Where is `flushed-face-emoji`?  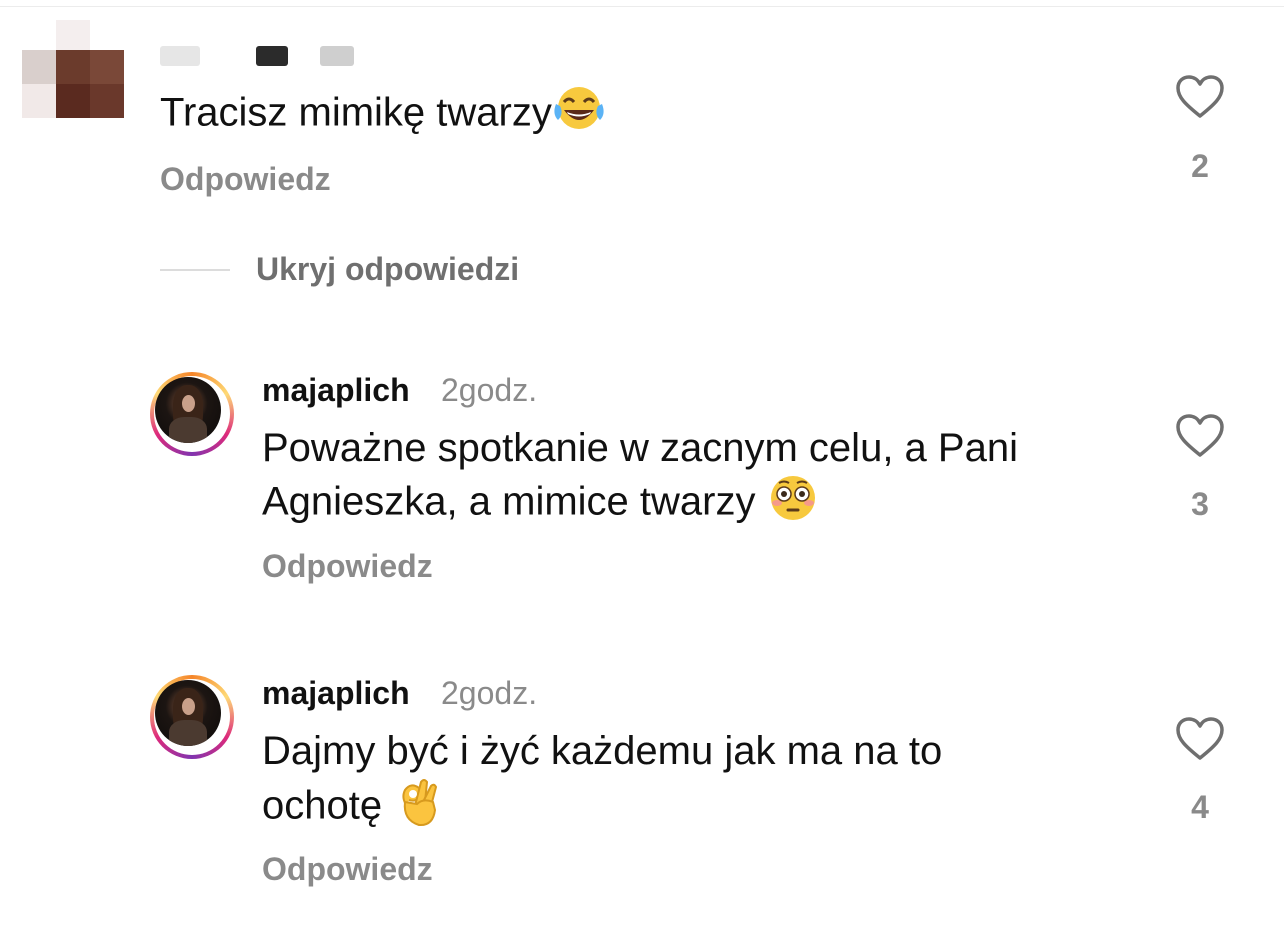
flushed-face-emoji is located at coordinates (793, 504).